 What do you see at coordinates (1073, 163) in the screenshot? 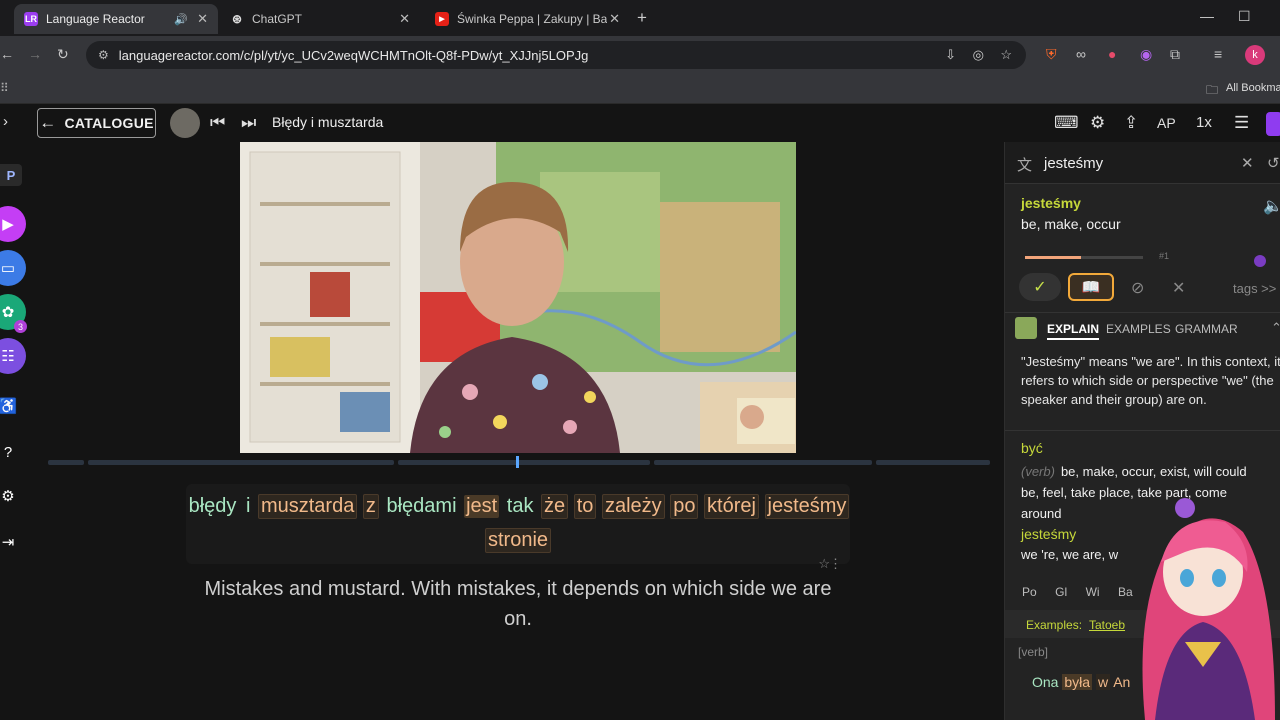
I see `dictionary-search-input: jesteśmy` at bounding box center [1073, 163].